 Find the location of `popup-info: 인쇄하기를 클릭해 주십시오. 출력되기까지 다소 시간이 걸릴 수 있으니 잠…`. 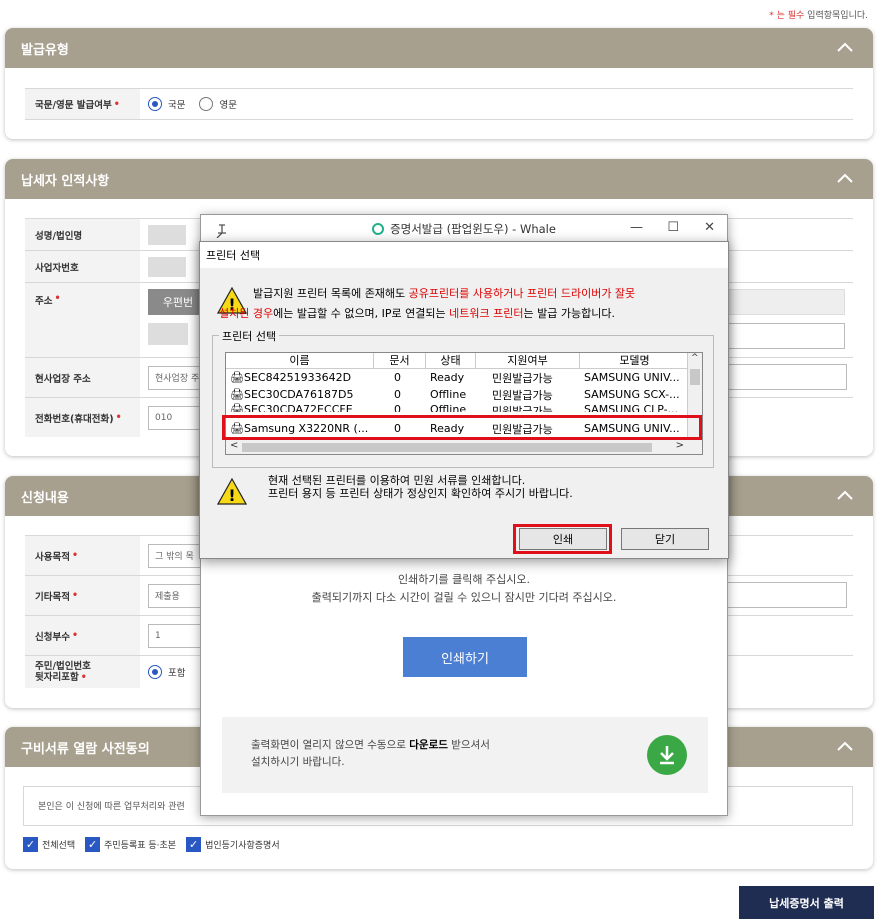

popup-info: 인쇄하기를 클릭해 주십시오. 출력되기까지 다소 시간이 걸릴 수 있으니 잠… is located at coordinates (464, 588).